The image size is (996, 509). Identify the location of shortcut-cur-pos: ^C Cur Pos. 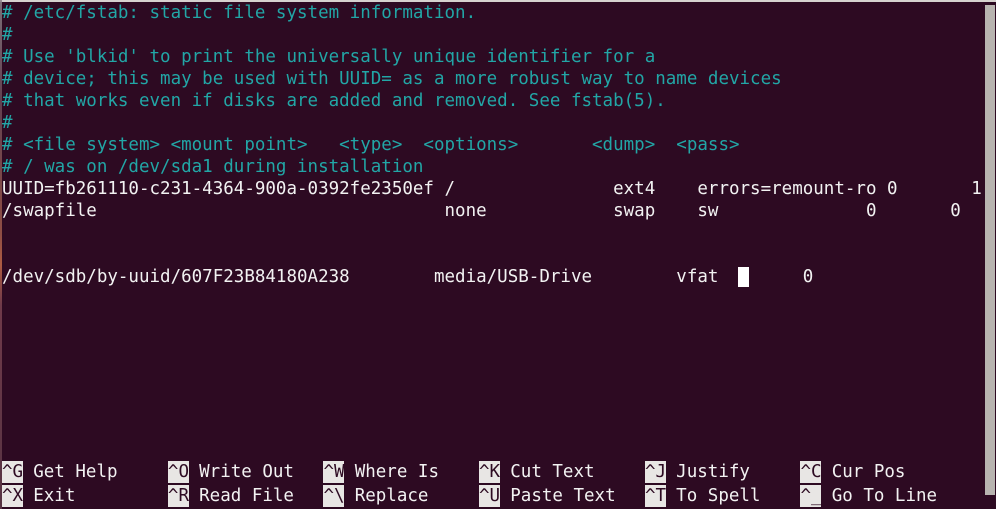
(852, 472).